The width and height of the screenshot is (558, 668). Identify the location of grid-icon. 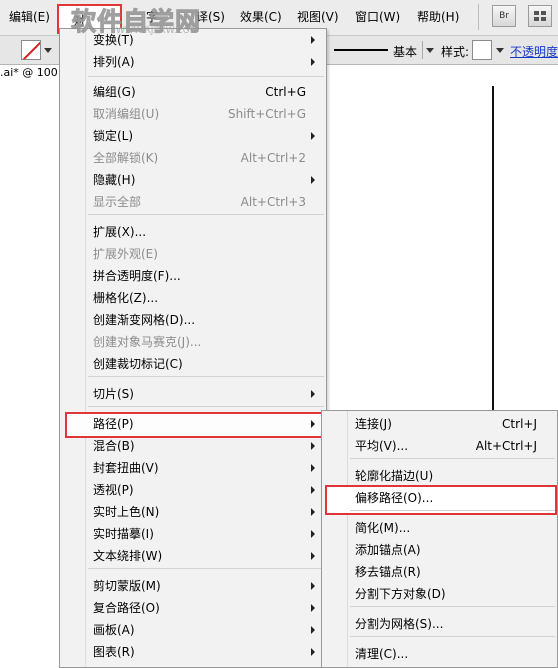
(540, 16).